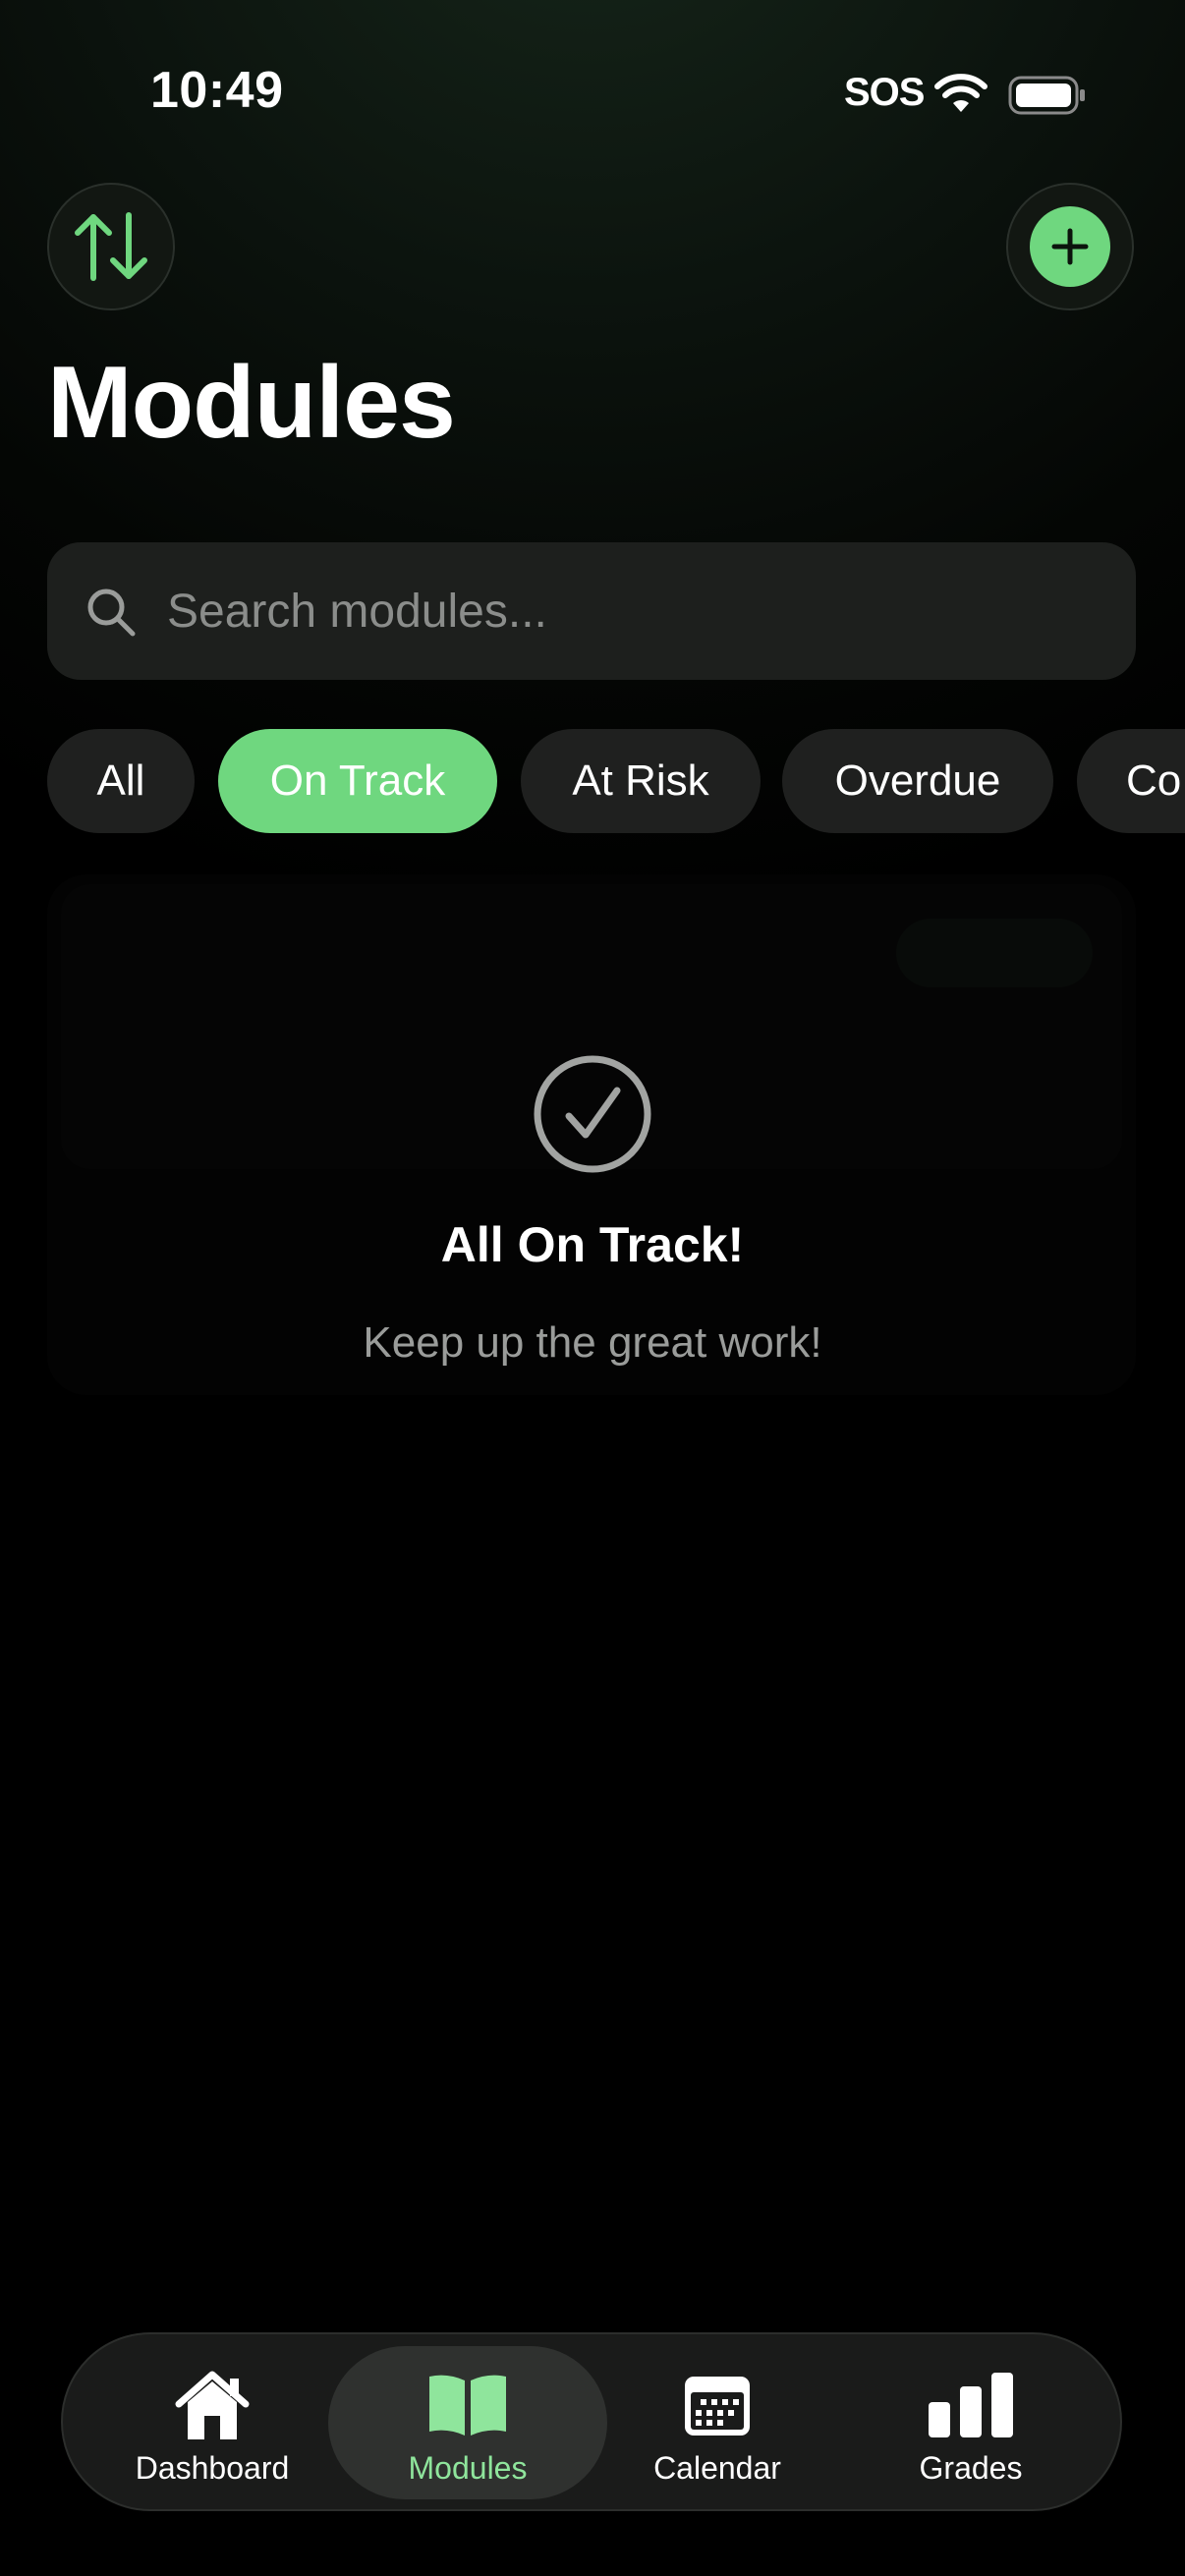 This screenshot has width=1185, height=2576. I want to click on bar-chart-icon, so click(971, 2405).